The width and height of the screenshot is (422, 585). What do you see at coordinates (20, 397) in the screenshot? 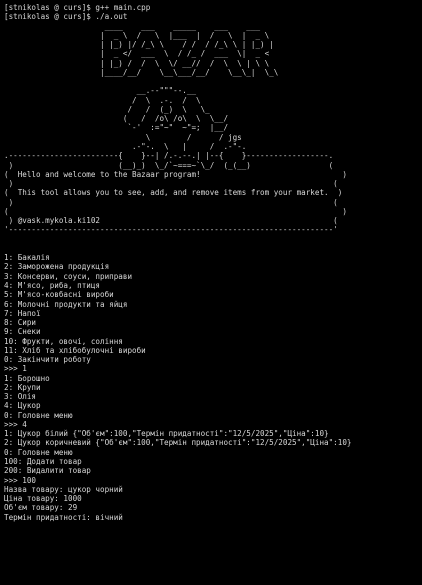
I see `terminal-line: 3: Олія` at bounding box center [20, 397].